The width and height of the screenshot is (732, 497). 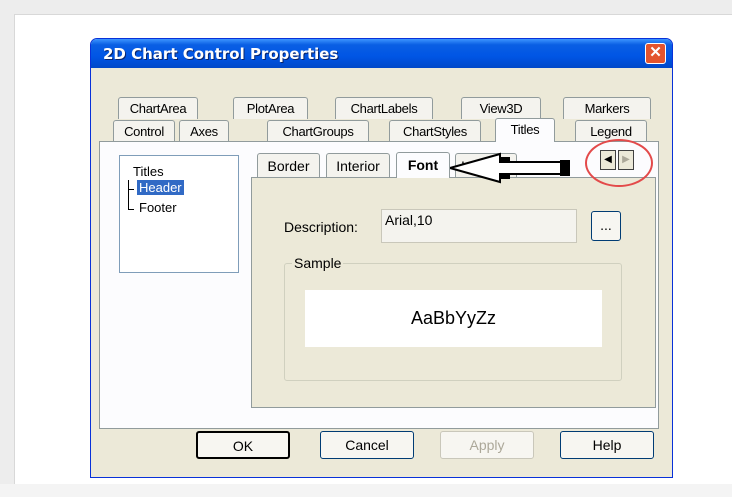 I want to click on tab-titles: Titles, so click(x=525, y=130).